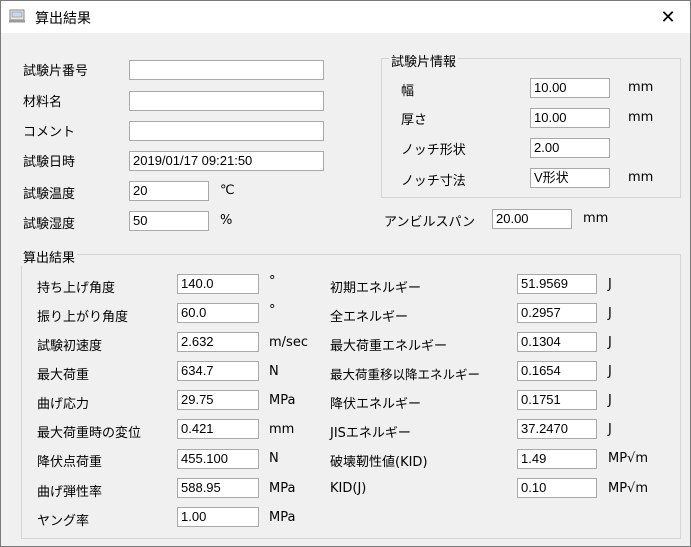 Image resolution: width=691 pixels, height=547 pixels. What do you see at coordinates (610, 284) in the screenshot?
I see `initial-energy-unit: J` at bounding box center [610, 284].